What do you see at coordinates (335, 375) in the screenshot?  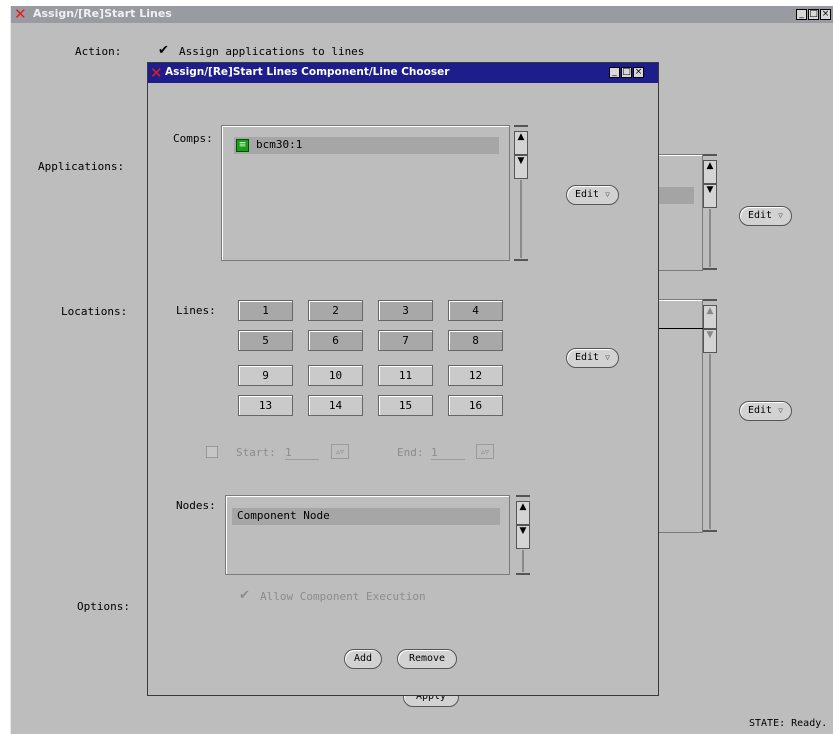 I see `line-button: 10` at bounding box center [335, 375].